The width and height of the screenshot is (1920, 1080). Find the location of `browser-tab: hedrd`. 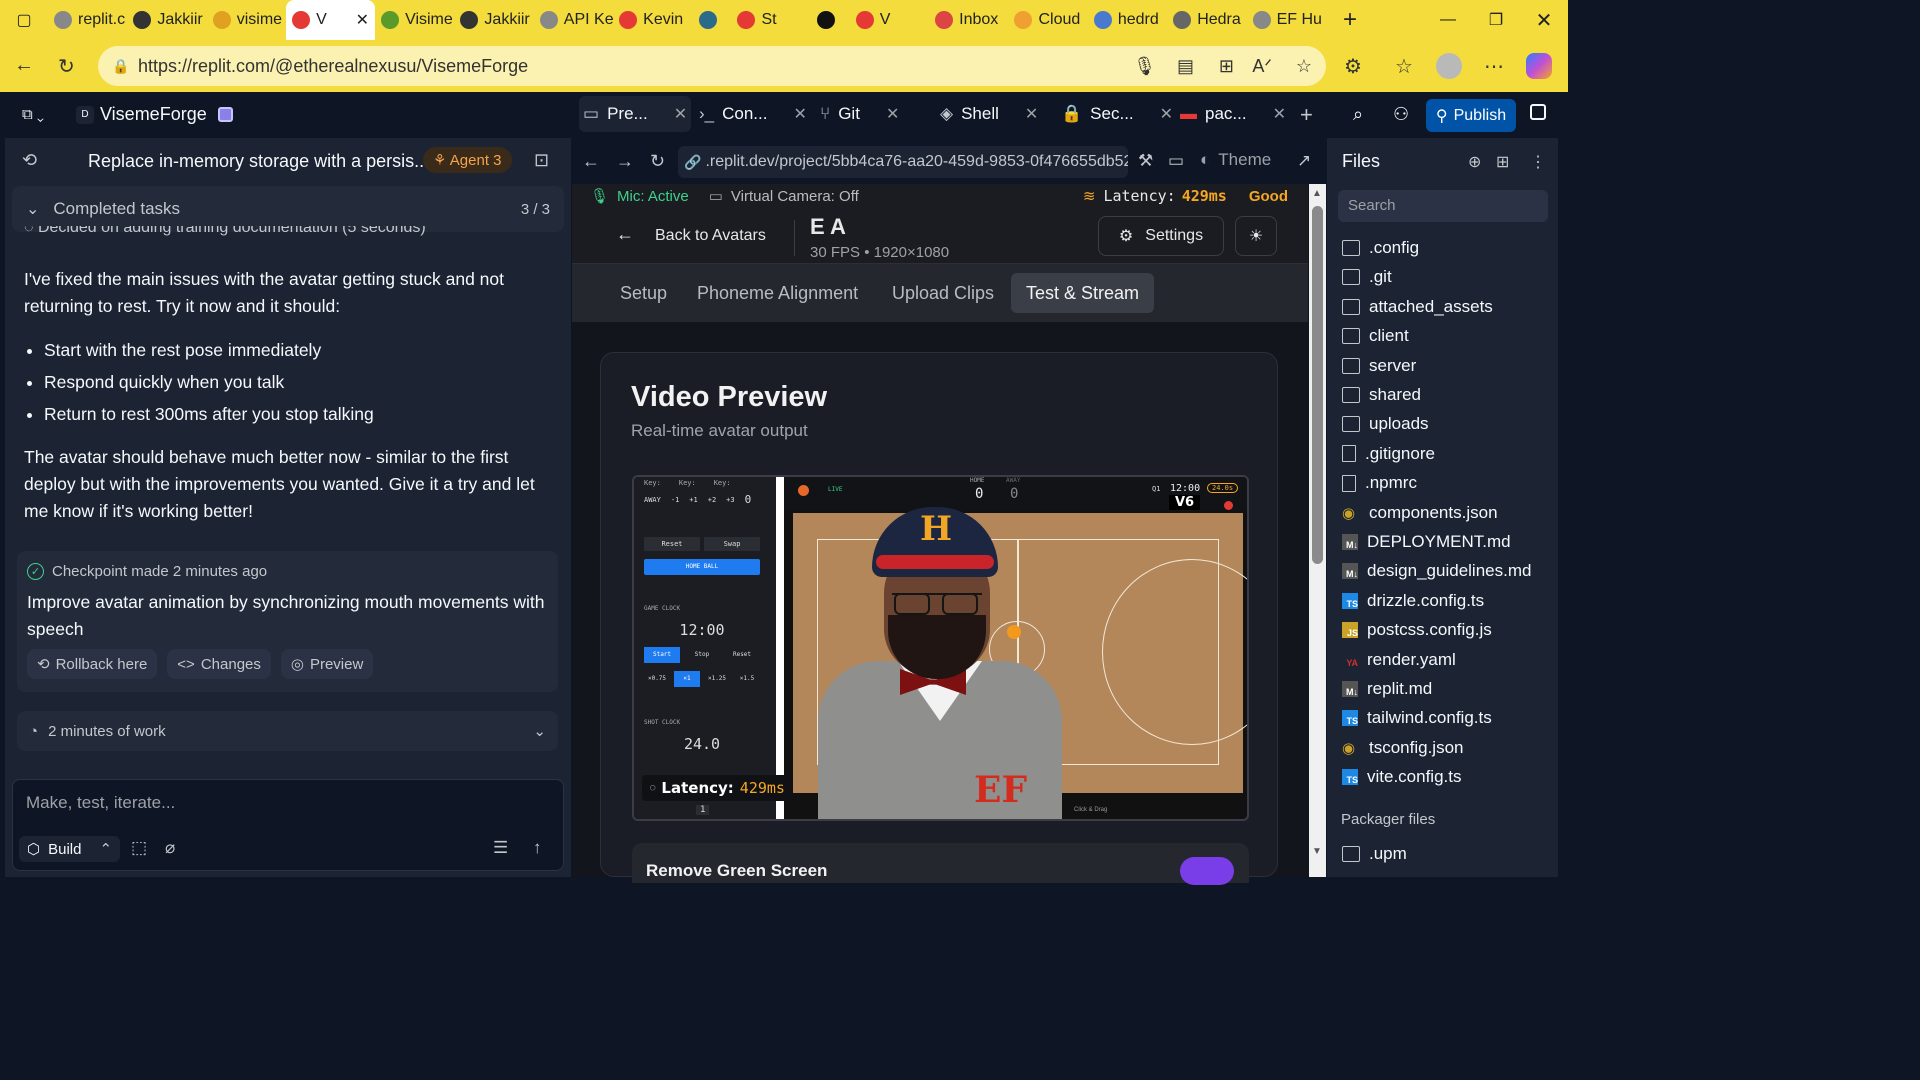

browser-tab: hedrd is located at coordinates (1127, 20).